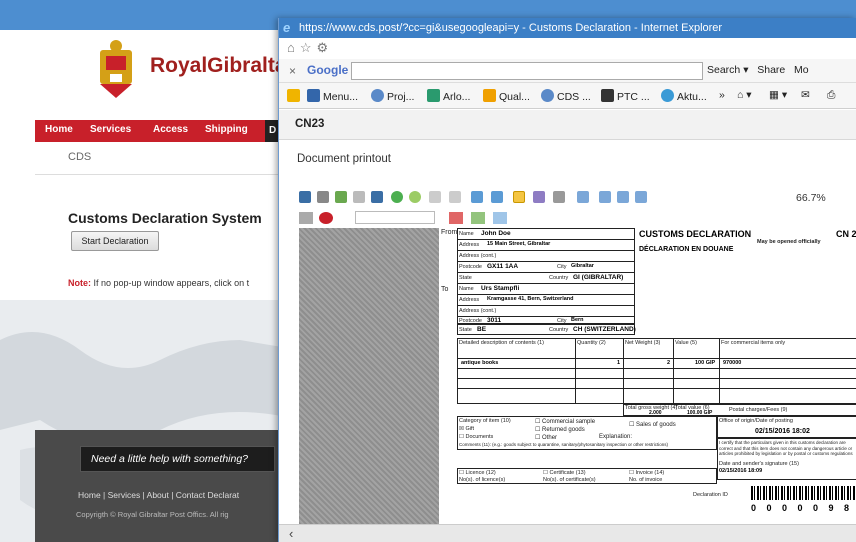 This screenshot has height=542, width=856. What do you see at coordinates (291, 533) in the screenshot?
I see `scroll-left-icon: ‹` at bounding box center [291, 533].